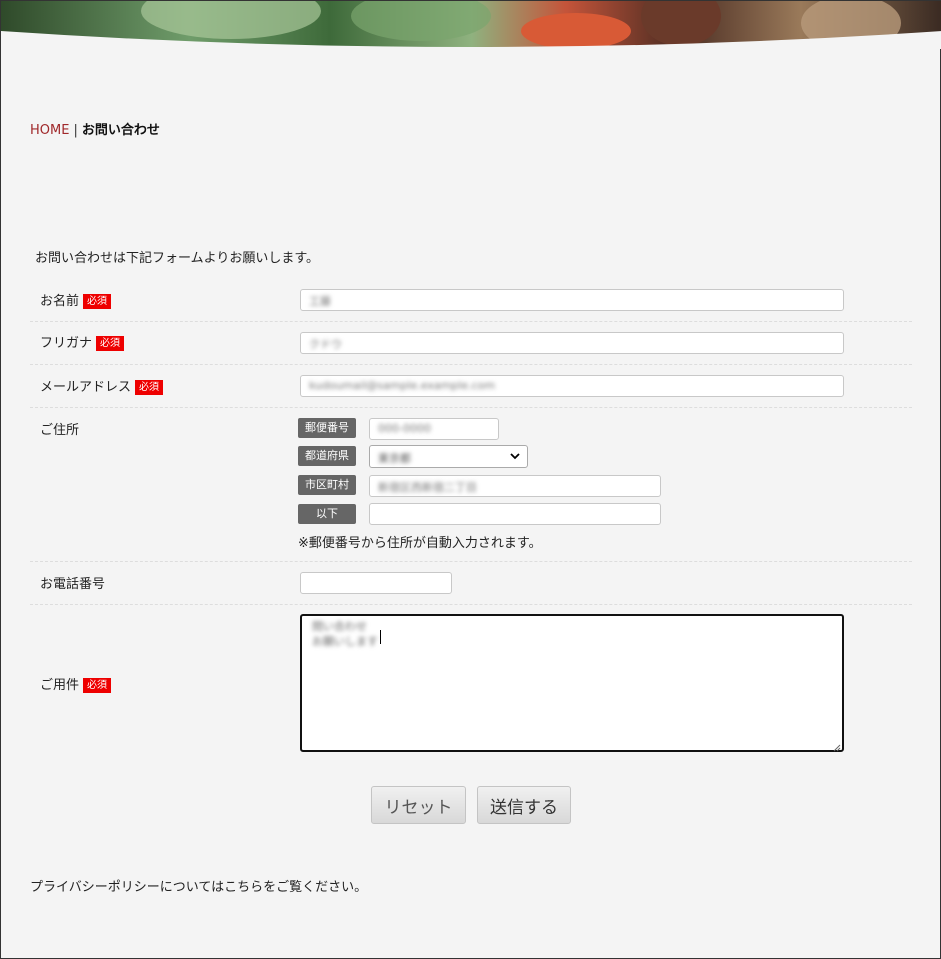 This screenshot has width=941, height=959. I want to click on breadcrumb: HOME | お問い合わせ, so click(95, 128).